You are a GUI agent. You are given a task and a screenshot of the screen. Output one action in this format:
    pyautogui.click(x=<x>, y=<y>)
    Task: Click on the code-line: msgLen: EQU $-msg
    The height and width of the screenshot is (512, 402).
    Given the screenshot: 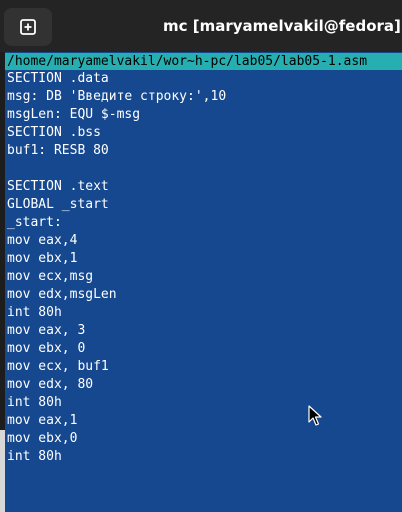 What is the action you would take?
    pyautogui.click(x=203, y=115)
    